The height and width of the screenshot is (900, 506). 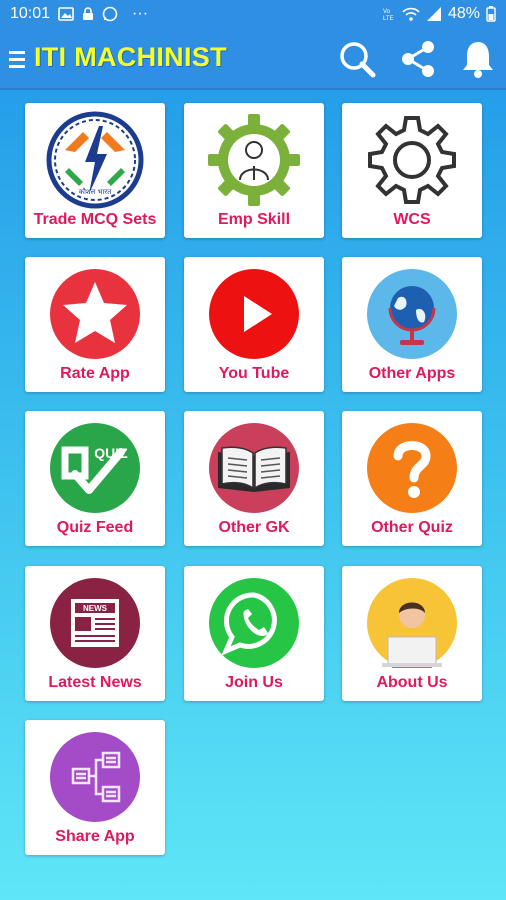 What do you see at coordinates (388, 19) in the screenshot?
I see `svg-text: LTE` at bounding box center [388, 19].